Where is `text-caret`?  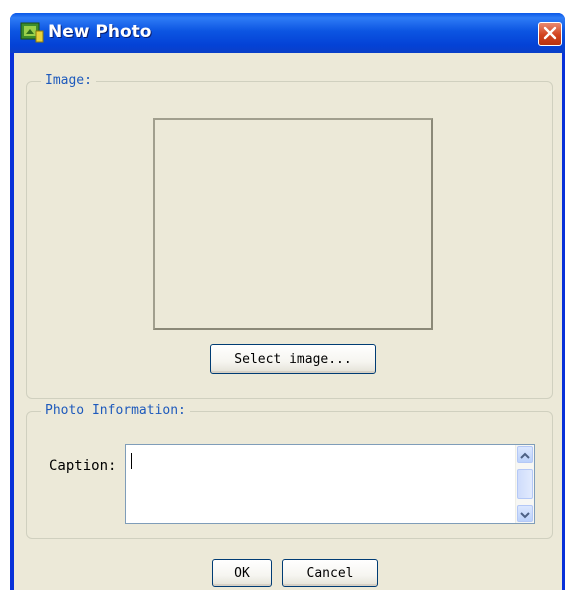
text-caret is located at coordinates (131, 461).